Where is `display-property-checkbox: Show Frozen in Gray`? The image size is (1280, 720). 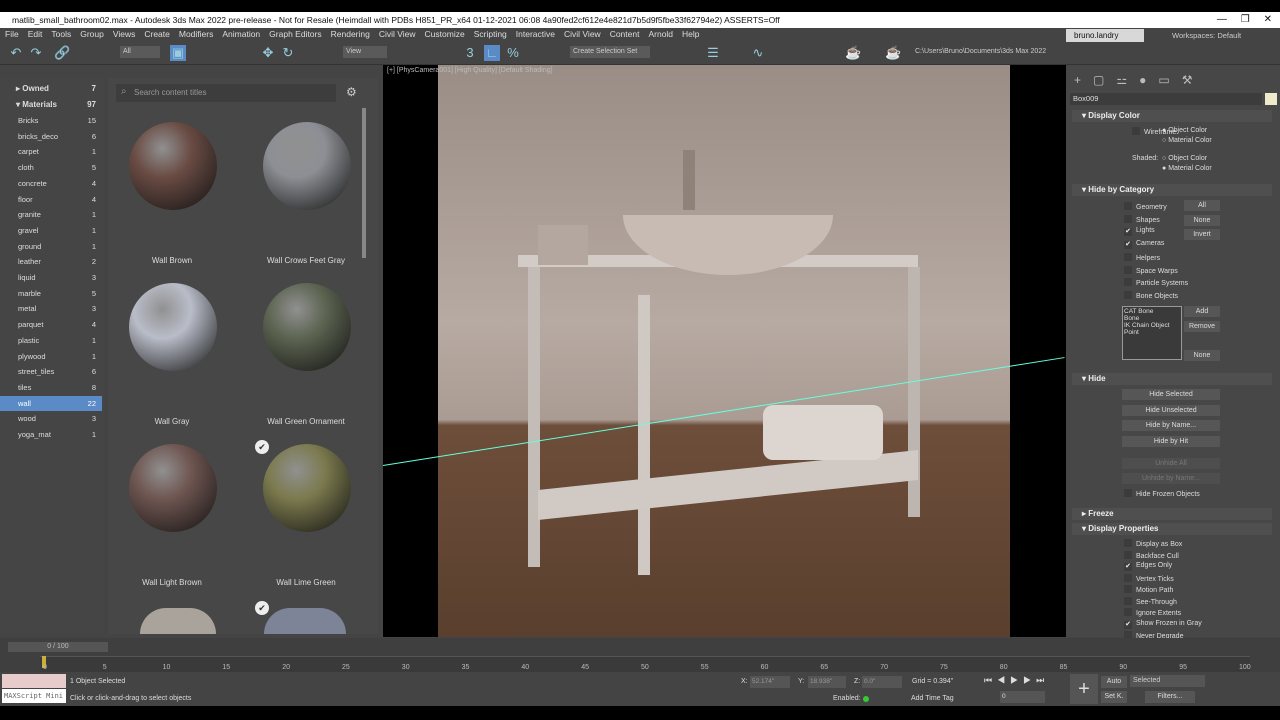
display-property-checkbox: Show Frozen in Gray is located at coordinates (1163, 624).